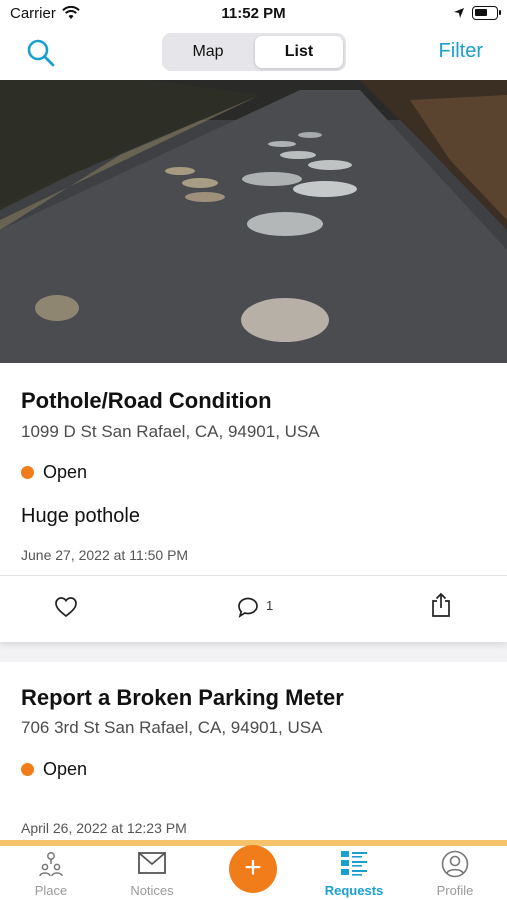 The height and width of the screenshot is (900, 507). Describe the element at coordinates (51, 864) in the screenshot. I see `place-icon` at that location.